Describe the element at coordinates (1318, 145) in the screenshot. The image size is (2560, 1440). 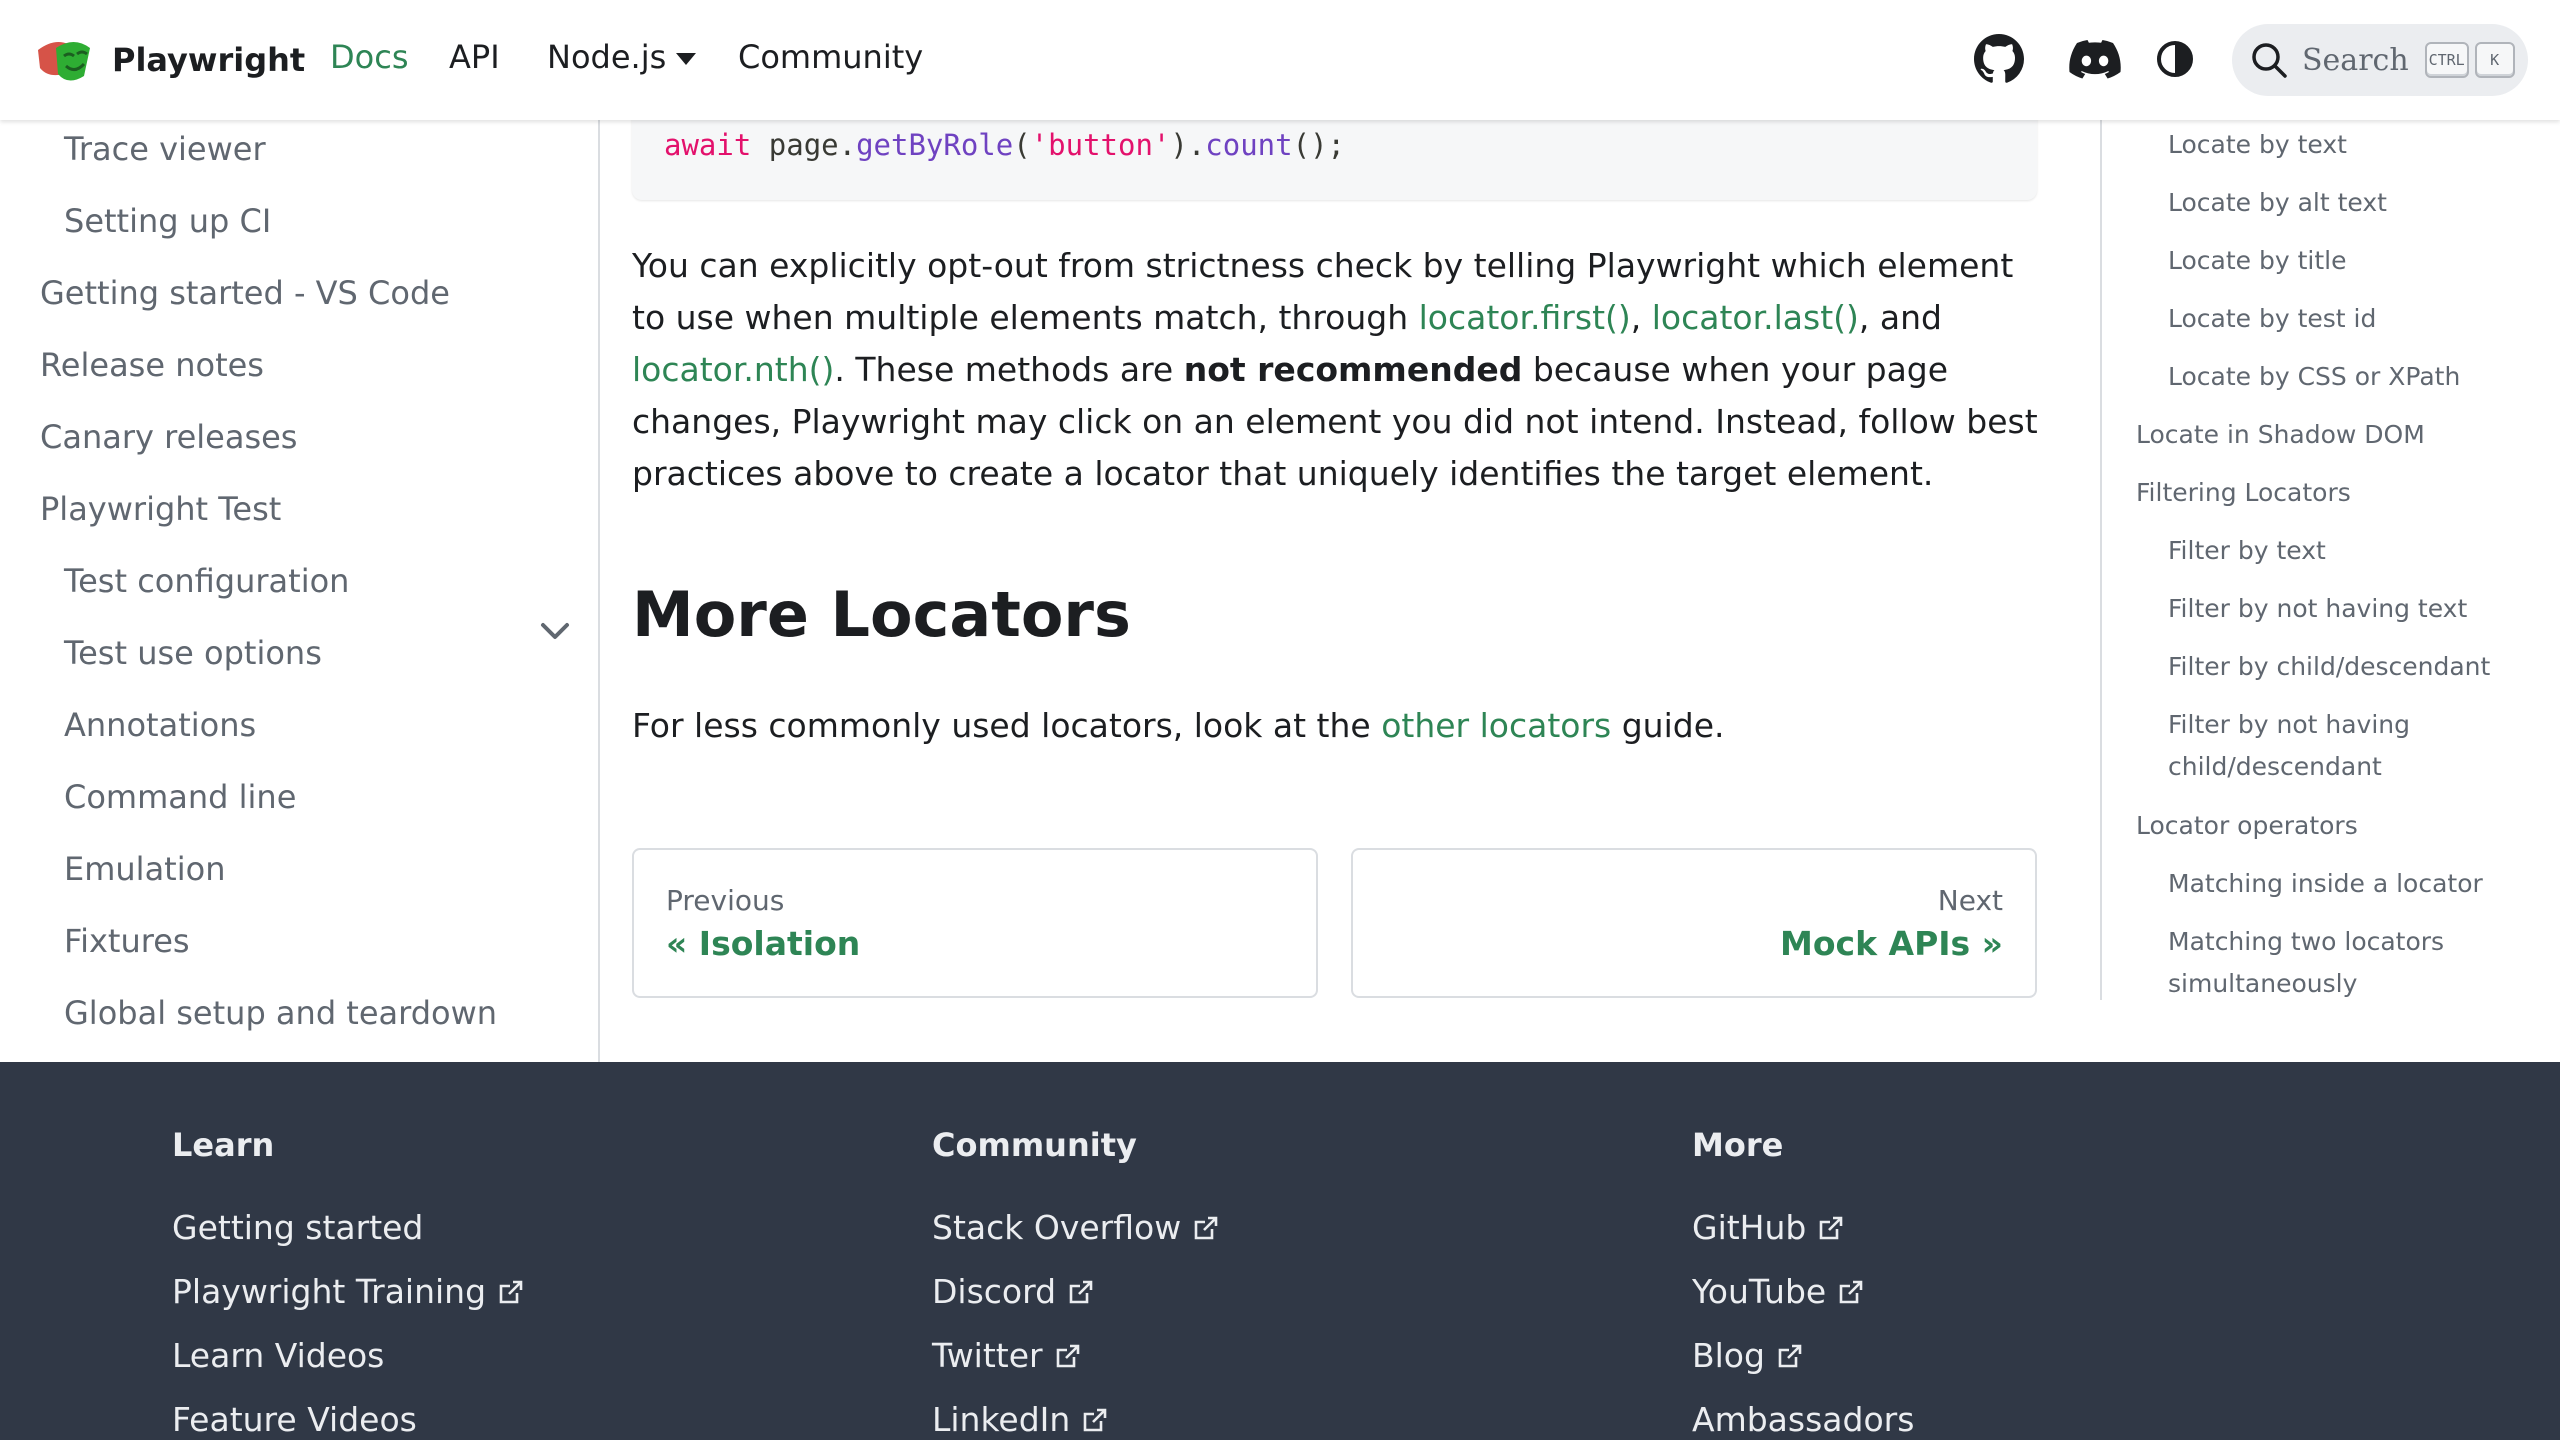
I see `code-token: ();` at that location.